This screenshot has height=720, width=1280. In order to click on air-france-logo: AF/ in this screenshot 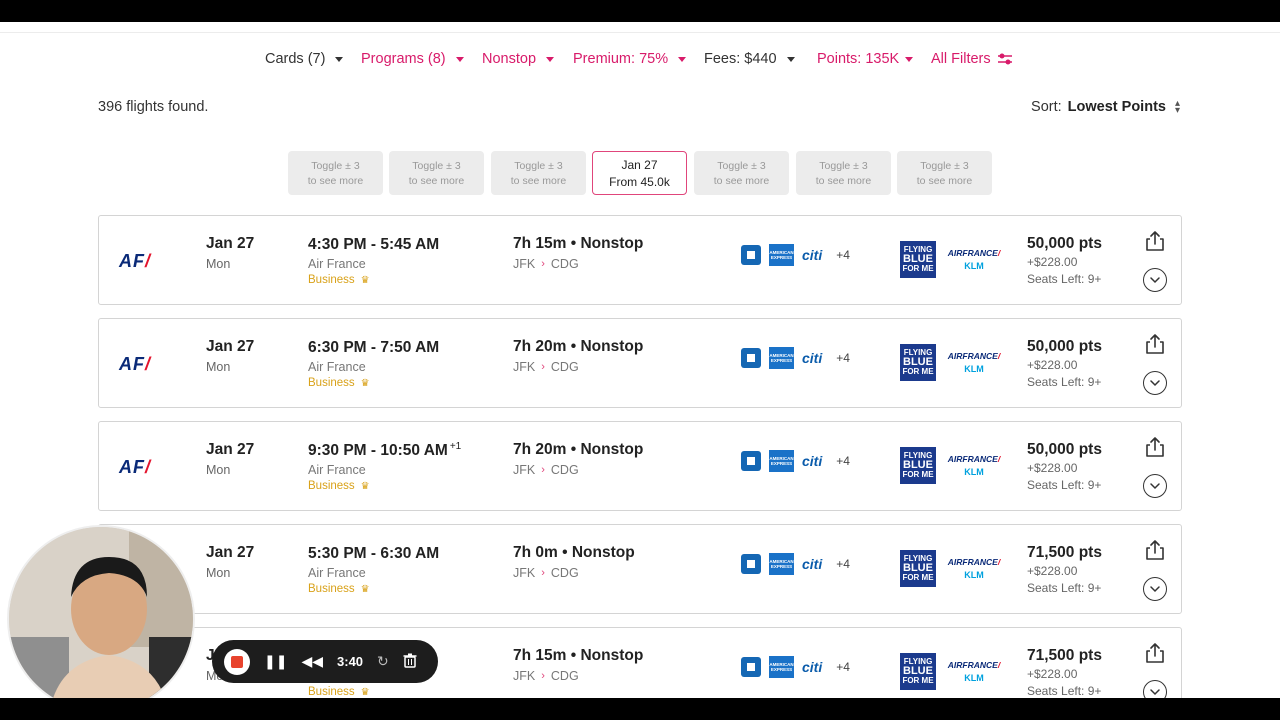, I will do `click(135, 261)`.